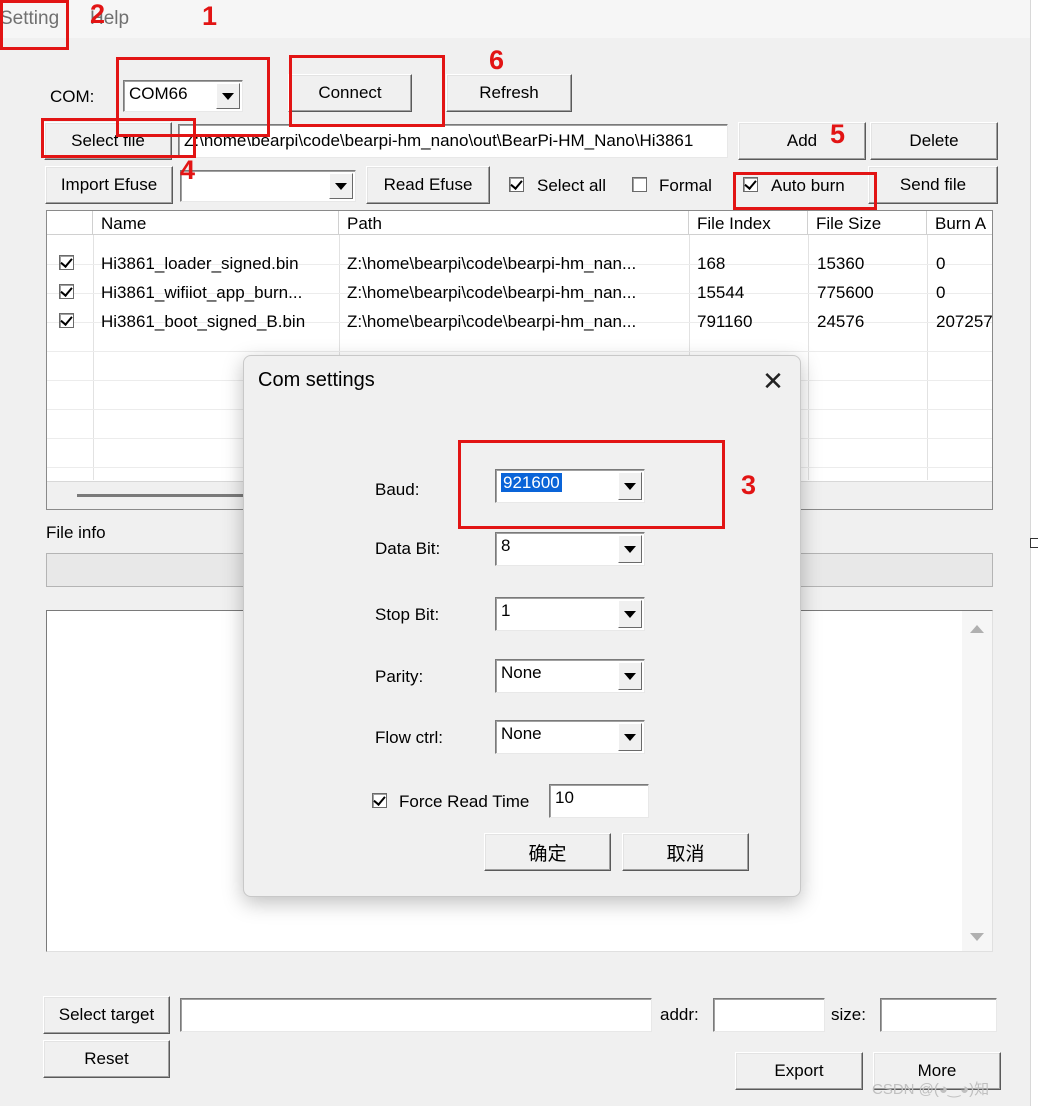 The image size is (1038, 1106). I want to click on dialog-title: Com settings, so click(316, 380).